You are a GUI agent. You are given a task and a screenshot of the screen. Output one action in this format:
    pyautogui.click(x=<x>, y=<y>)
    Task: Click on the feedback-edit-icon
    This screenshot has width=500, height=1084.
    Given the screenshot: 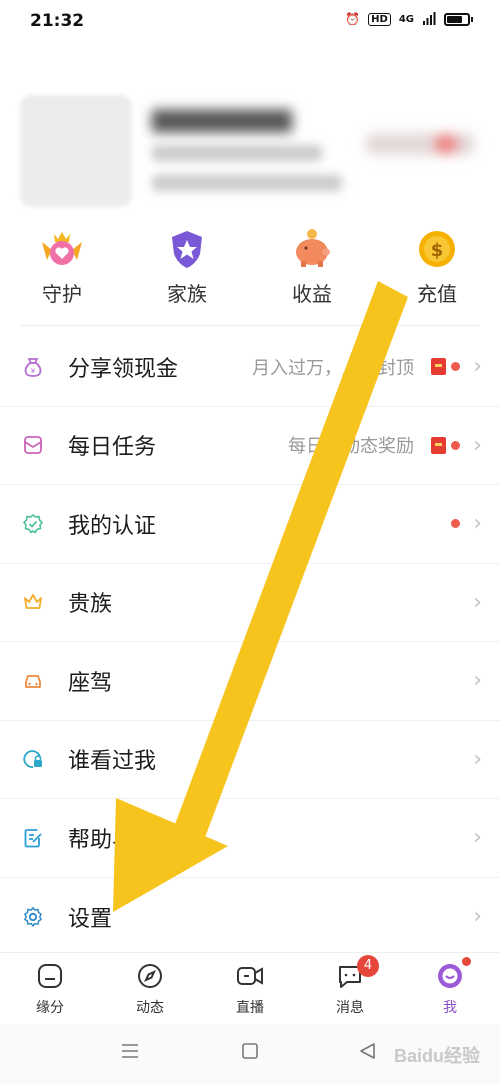 What is the action you would take?
    pyautogui.click(x=33, y=838)
    